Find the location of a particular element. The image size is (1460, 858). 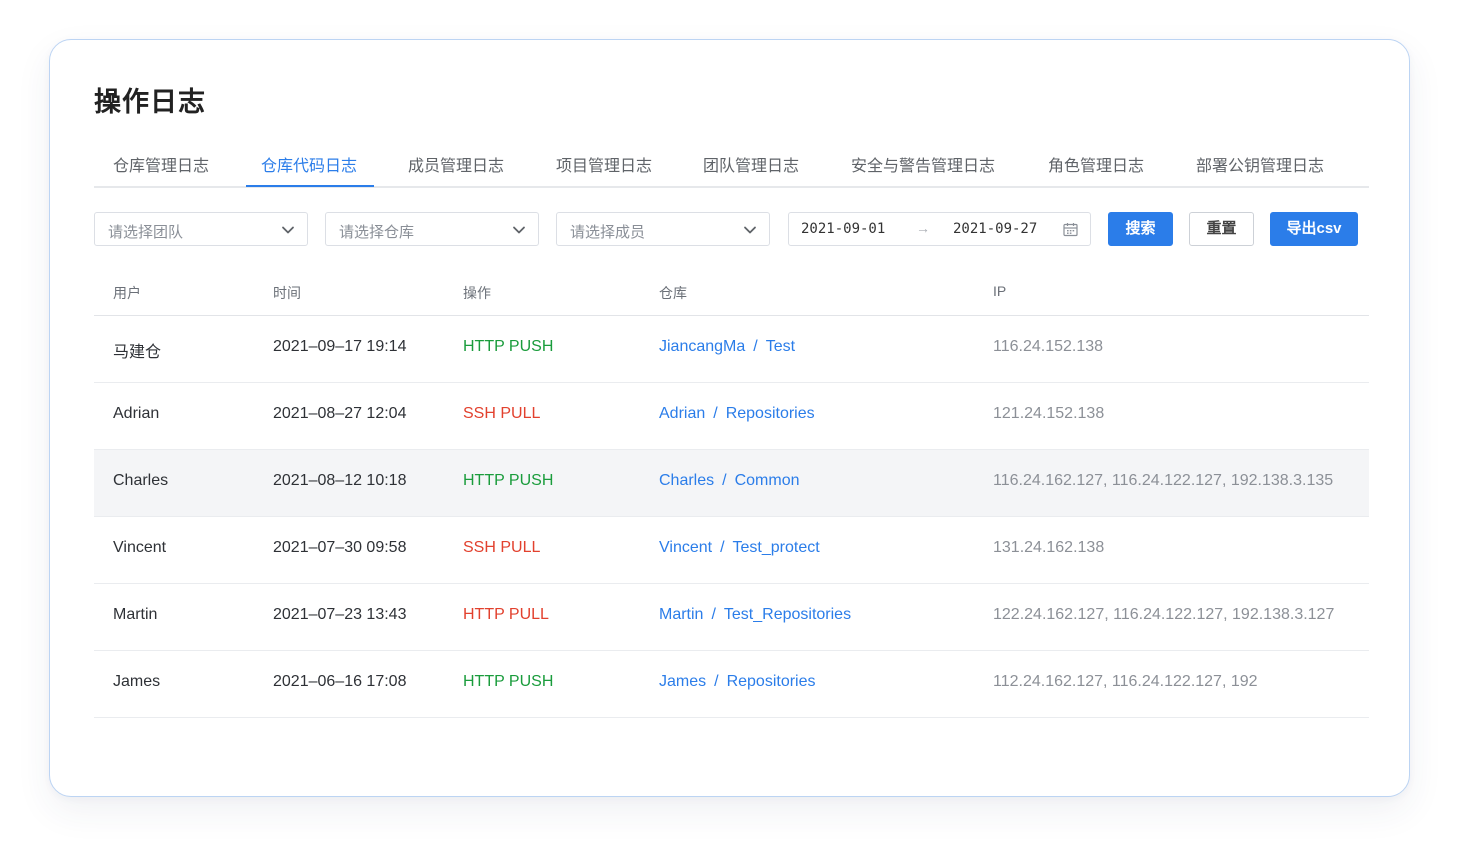

export-csv-button: 导出csv is located at coordinates (1314, 229).